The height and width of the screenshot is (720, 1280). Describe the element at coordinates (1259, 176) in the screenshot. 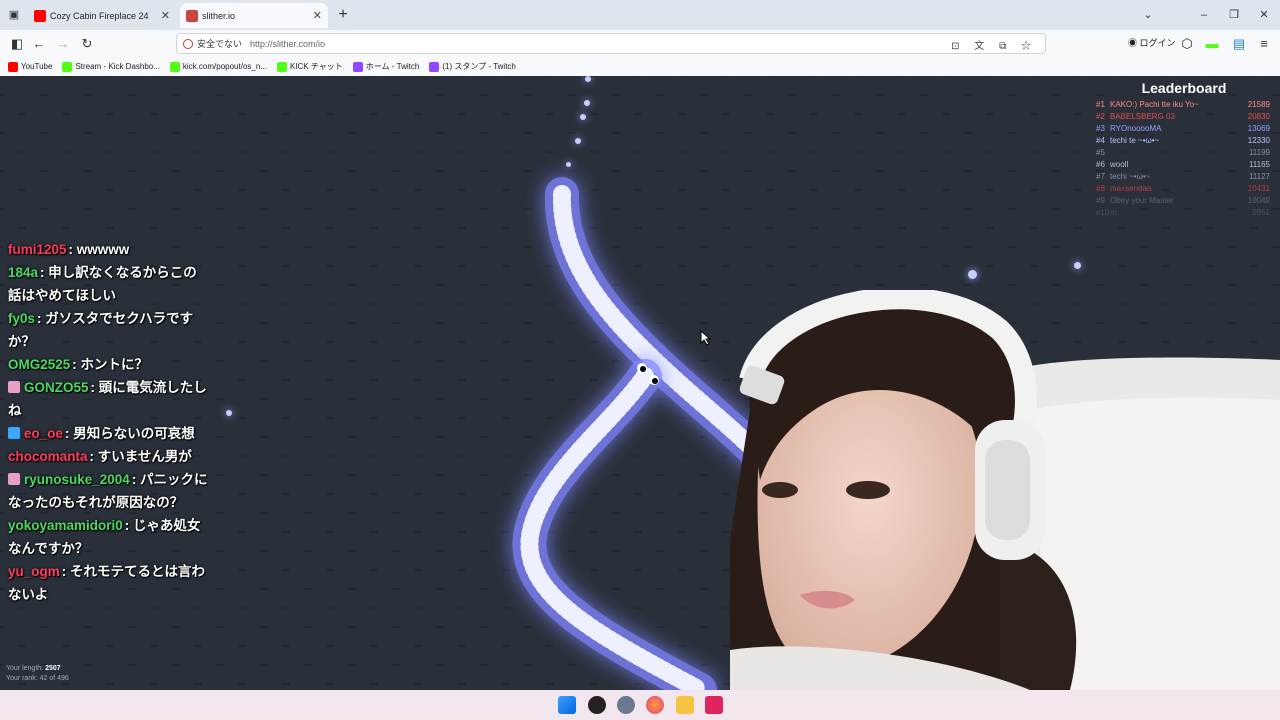

I see `leaderboard-score: 11127` at that location.